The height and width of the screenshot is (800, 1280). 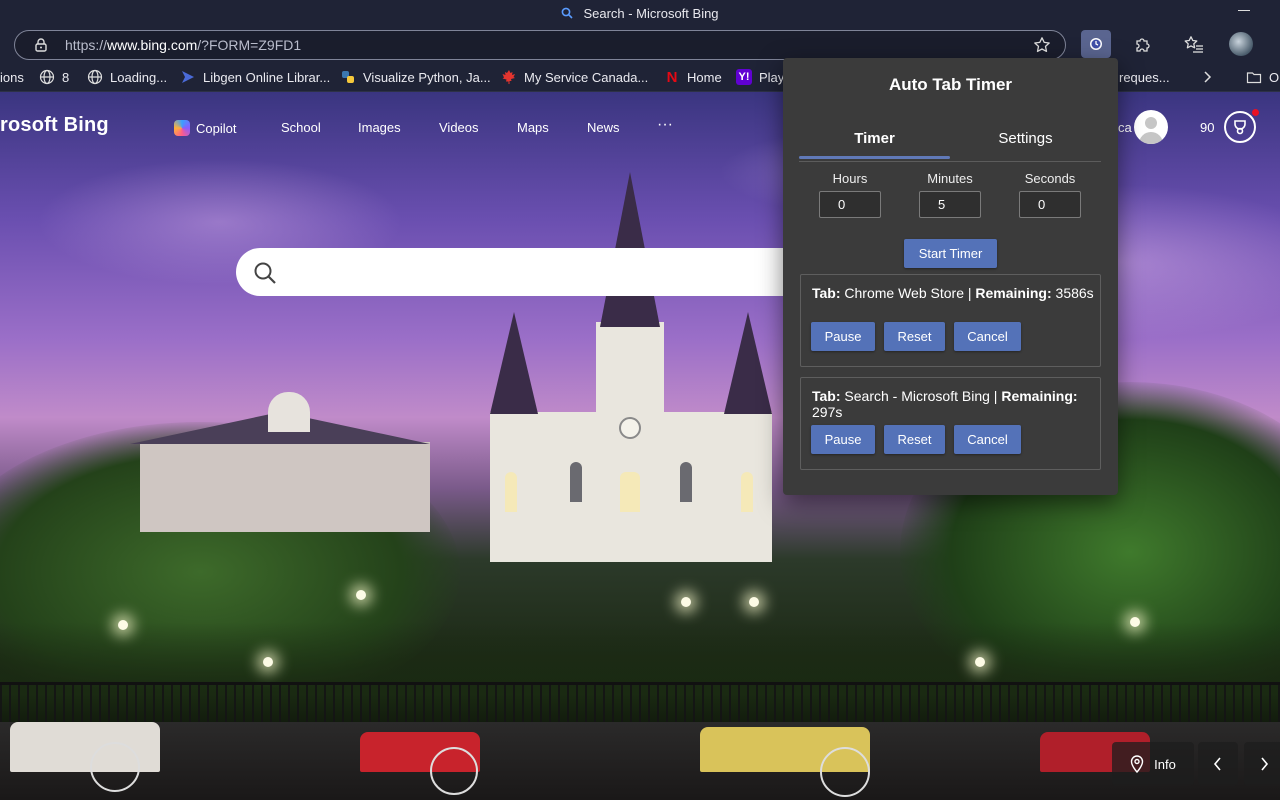 I want to click on favorites-overflow-button, so click(x=1207, y=77).